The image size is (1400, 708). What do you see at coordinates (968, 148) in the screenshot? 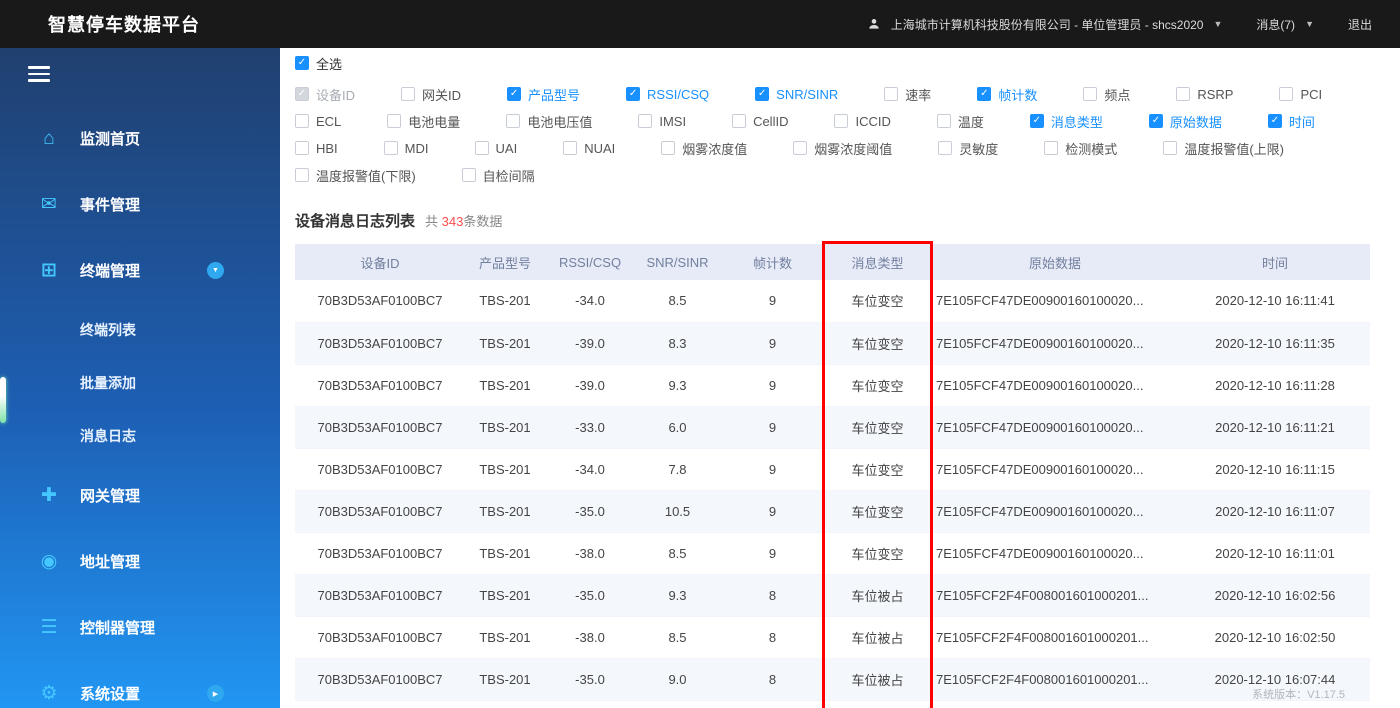
I see `filter-option: 灵敏度` at bounding box center [968, 148].